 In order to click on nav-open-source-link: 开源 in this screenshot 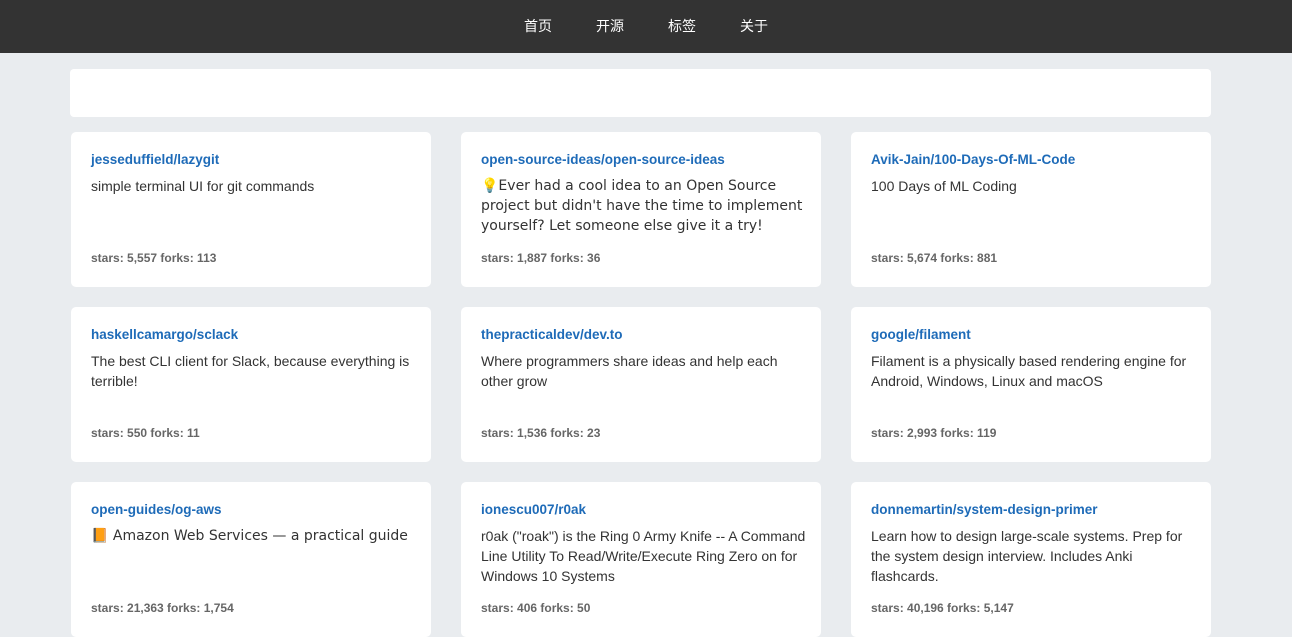, I will do `click(610, 26)`.